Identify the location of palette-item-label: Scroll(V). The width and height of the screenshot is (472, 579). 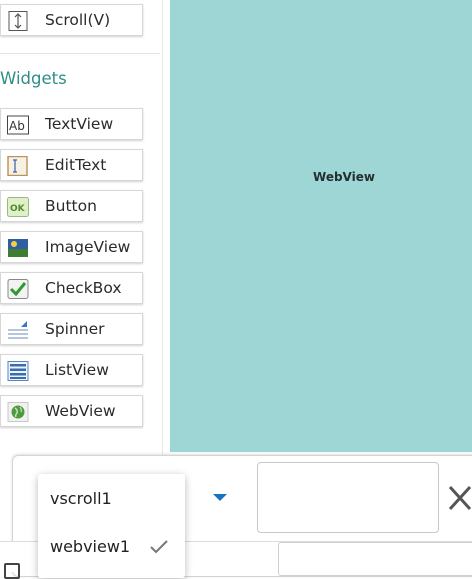
(78, 20).